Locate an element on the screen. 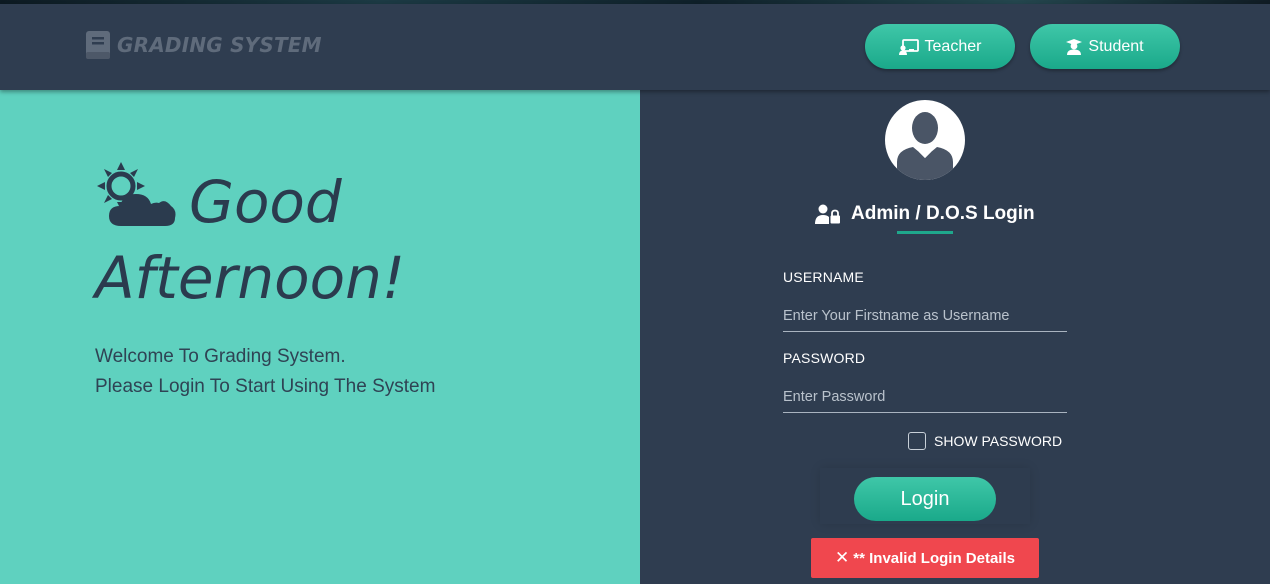  error-alert: ✕ ** Invalid Login Details is located at coordinates (925, 558).